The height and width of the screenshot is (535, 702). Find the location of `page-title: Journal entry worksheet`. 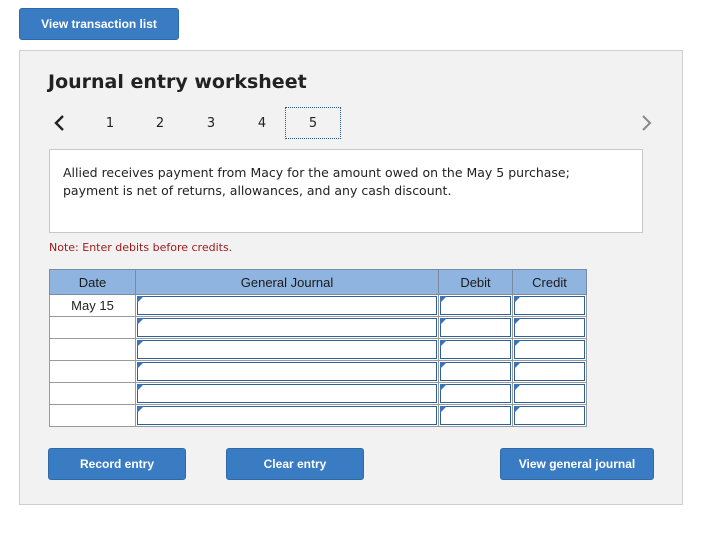

page-title: Journal entry worksheet is located at coordinates (177, 82).